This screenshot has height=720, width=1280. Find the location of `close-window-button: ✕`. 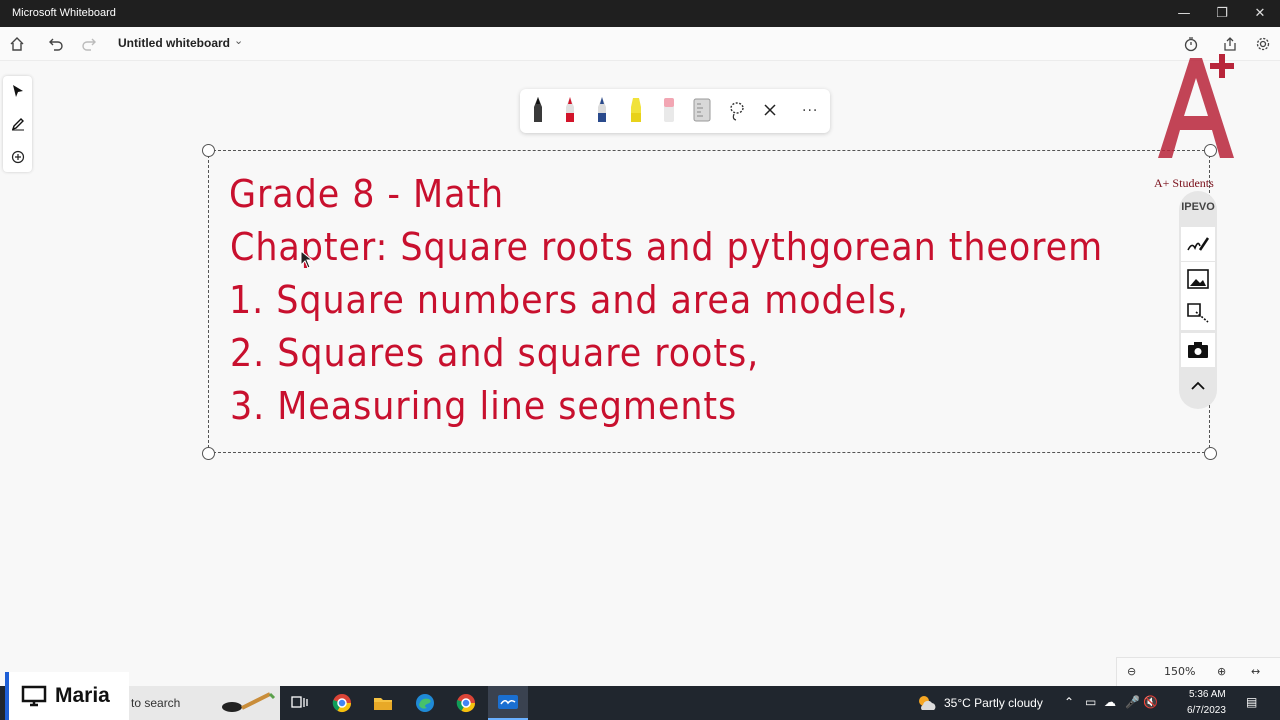

close-window-button: ✕ is located at coordinates (1260, 13).